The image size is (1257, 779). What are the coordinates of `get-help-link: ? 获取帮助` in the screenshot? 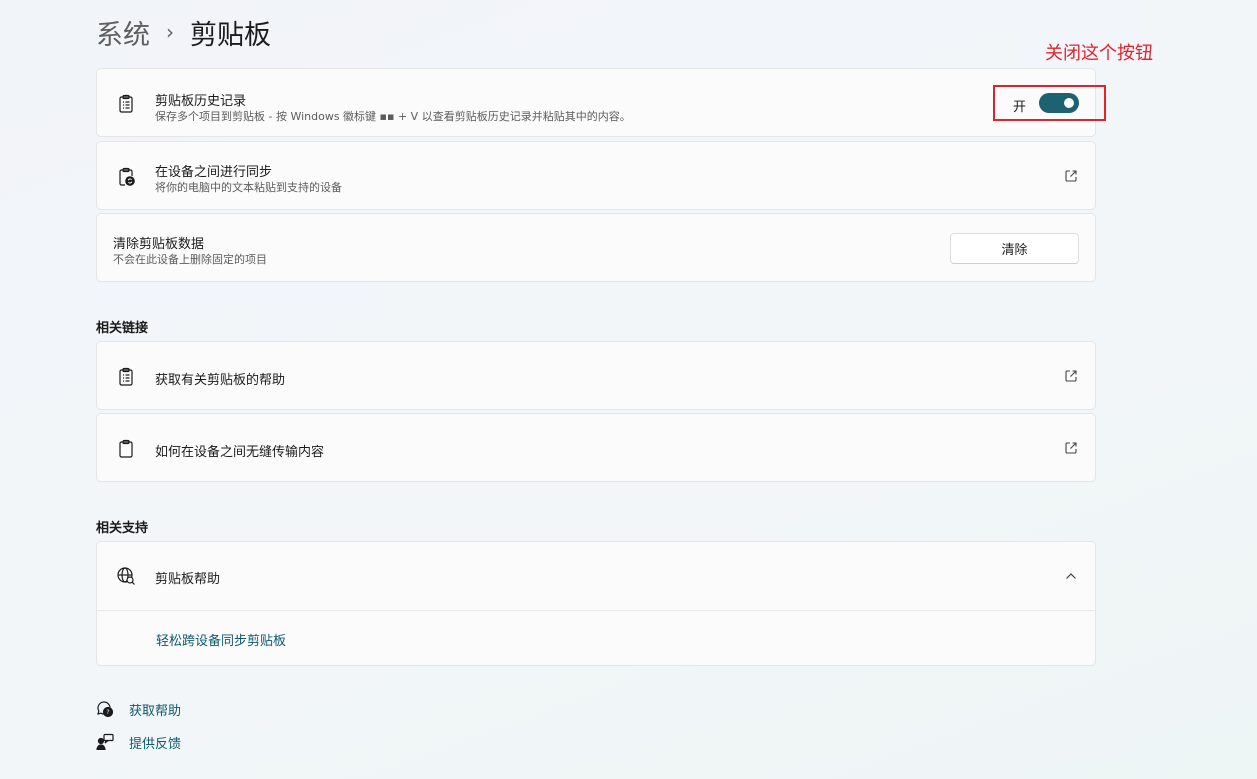 It's located at (138, 709).